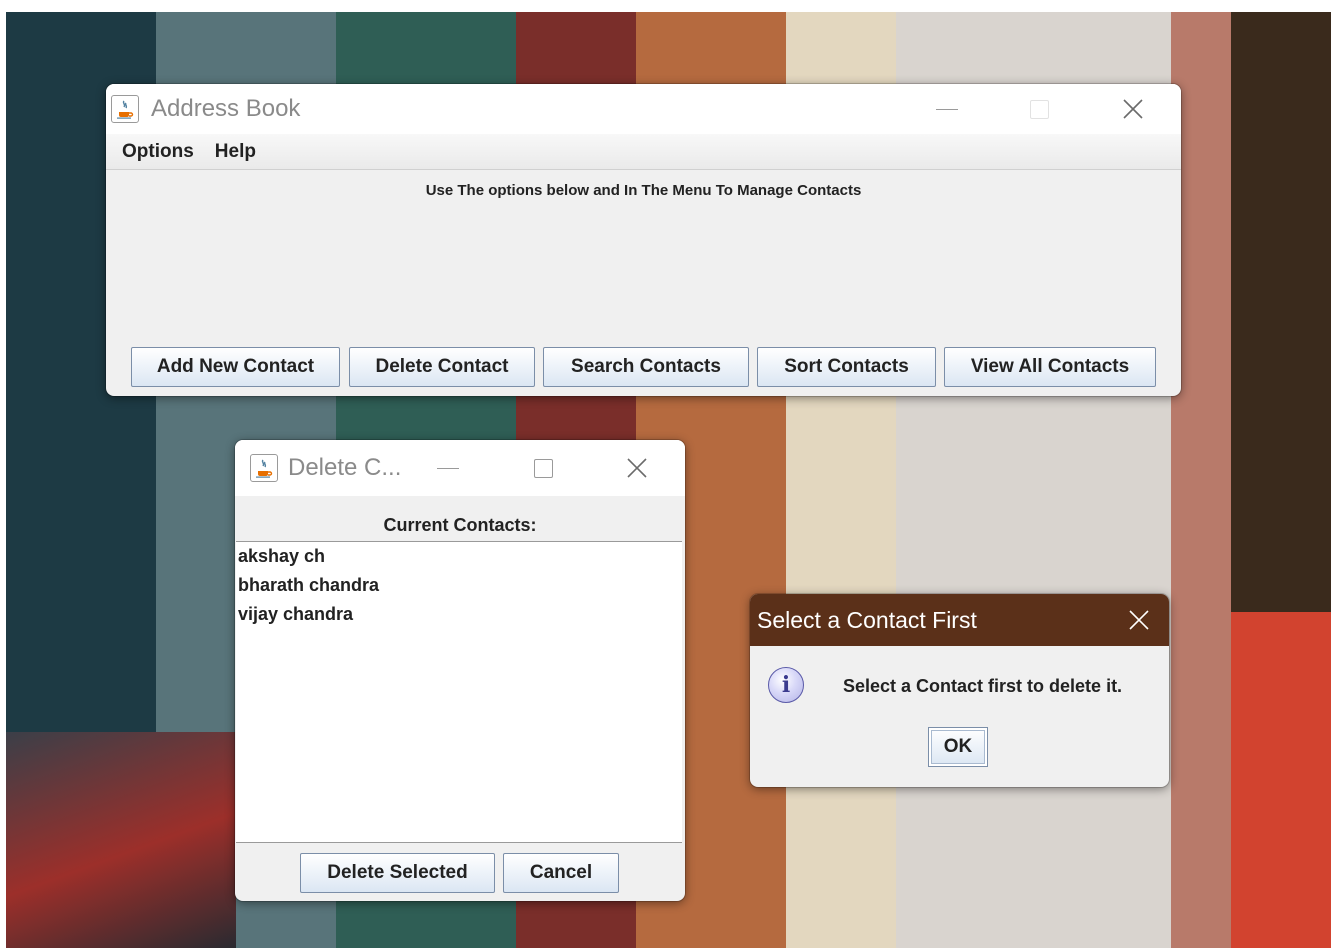 The width and height of the screenshot is (1331, 948). Describe the element at coordinates (958, 747) in the screenshot. I see `ok-button: OK` at that location.